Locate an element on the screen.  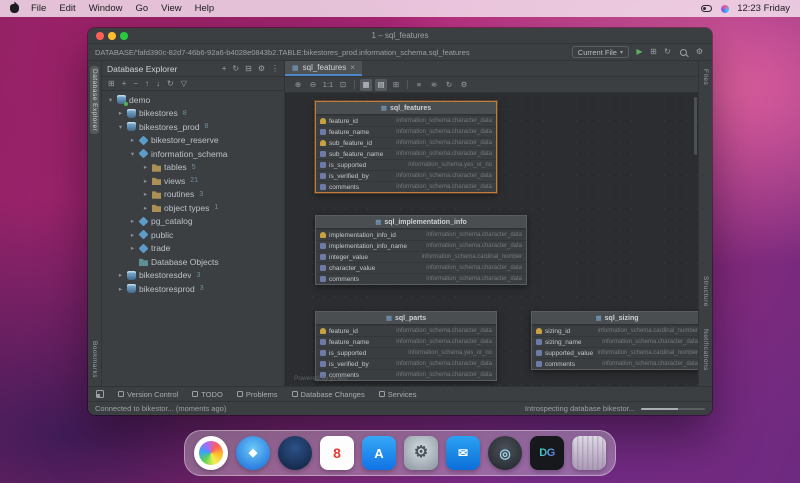
table-header: sql_sizing is located at coordinates (615, 318).